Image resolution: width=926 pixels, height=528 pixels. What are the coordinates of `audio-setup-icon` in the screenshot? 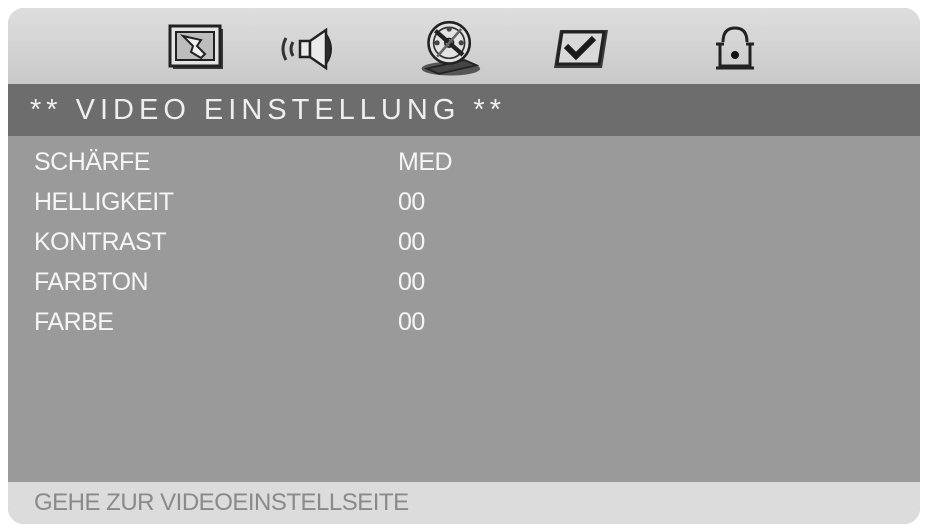 It's located at (306, 49).